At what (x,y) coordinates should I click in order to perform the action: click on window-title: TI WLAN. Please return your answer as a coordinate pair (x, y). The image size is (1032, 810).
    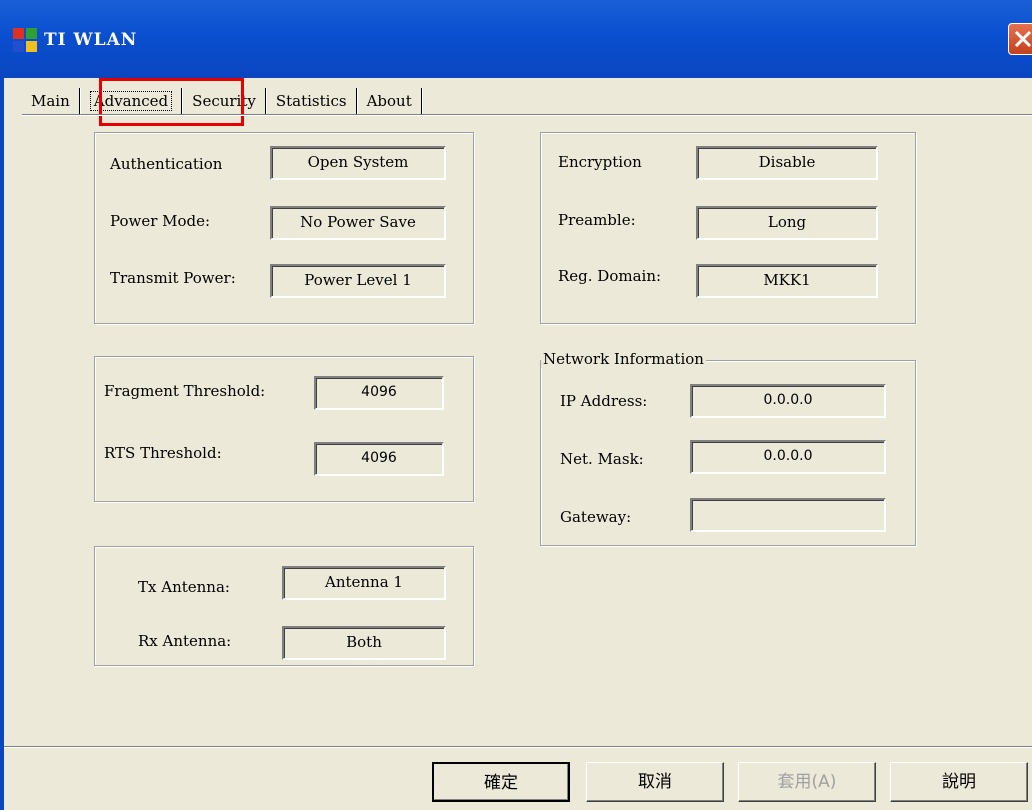
    Looking at the image, I should click on (91, 40).